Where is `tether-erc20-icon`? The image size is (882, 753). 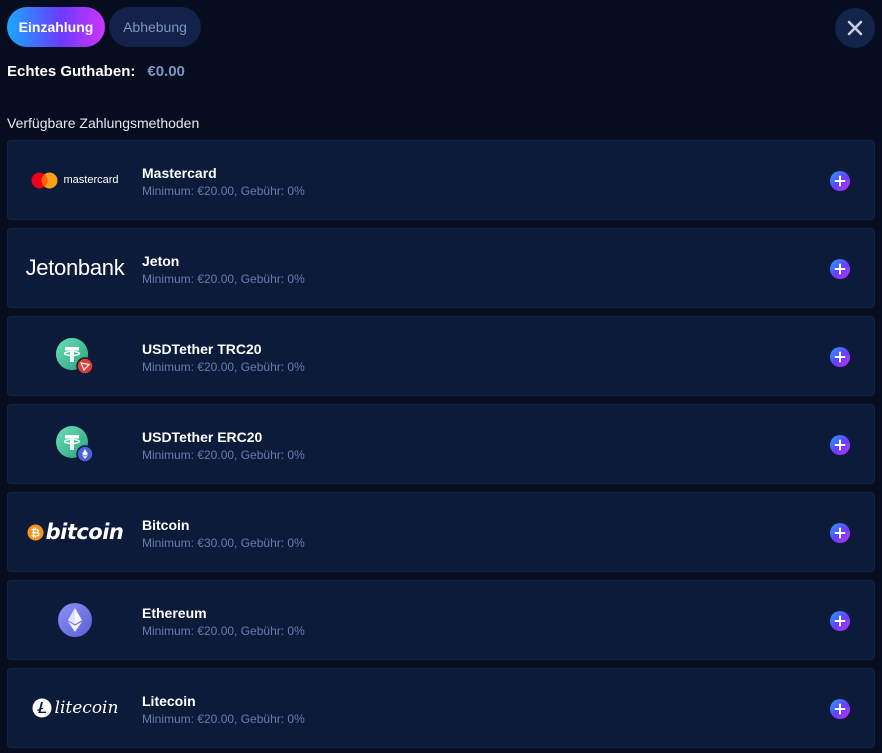 tether-erc20-icon is located at coordinates (75, 444).